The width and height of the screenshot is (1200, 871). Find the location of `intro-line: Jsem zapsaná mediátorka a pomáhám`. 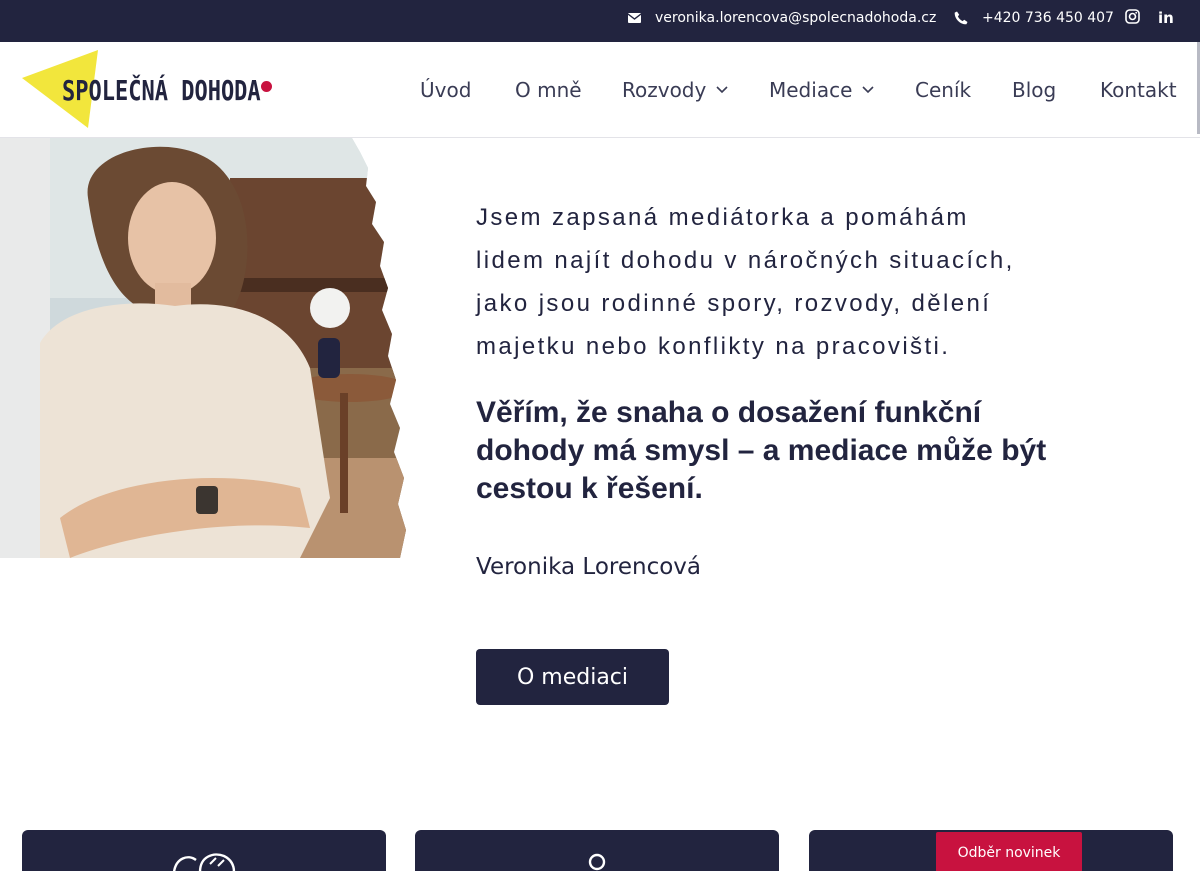

intro-line: Jsem zapsaná mediátorka a pomáhám is located at coordinates (722, 217).